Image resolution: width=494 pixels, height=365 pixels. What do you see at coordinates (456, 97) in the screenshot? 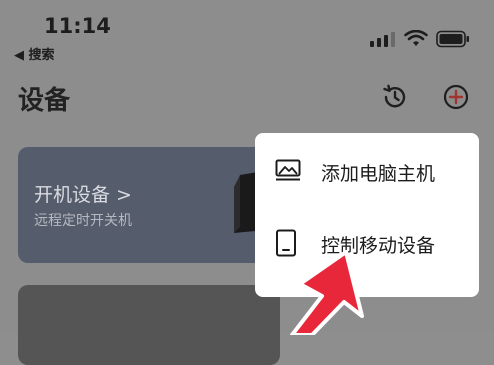
I see `add-icon` at bounding box center [456, 97].